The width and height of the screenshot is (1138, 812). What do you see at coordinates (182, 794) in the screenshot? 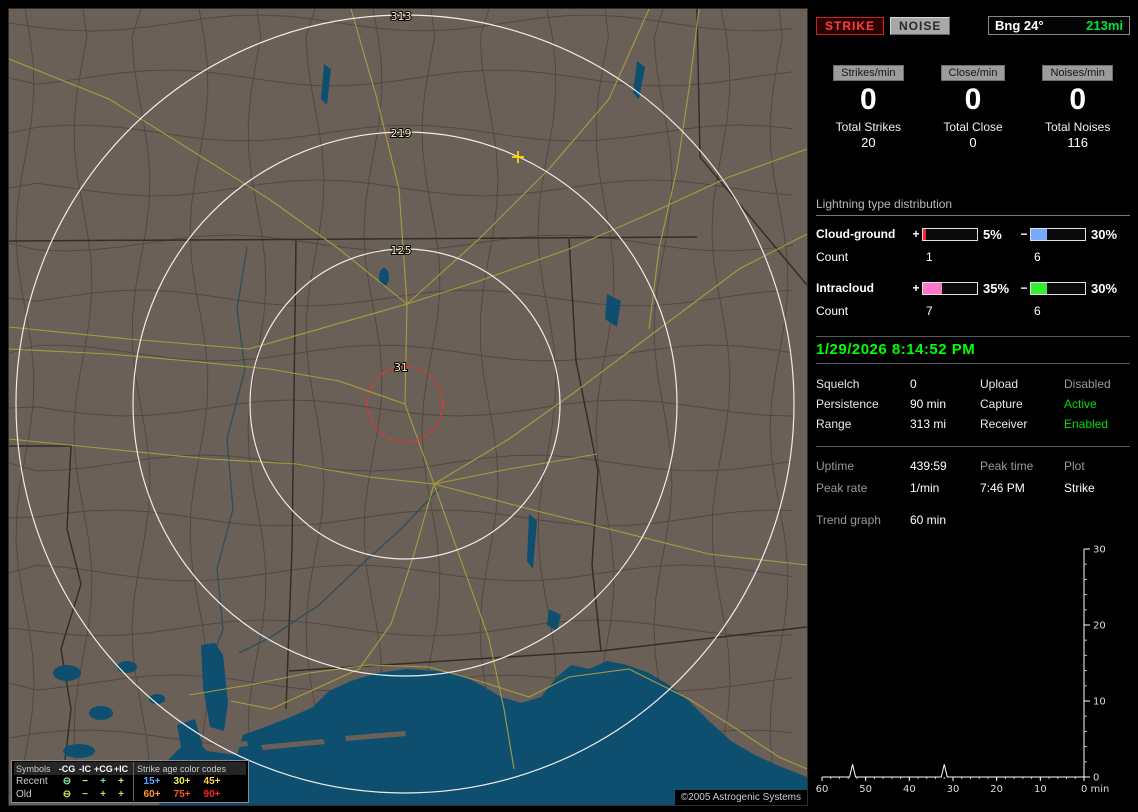
I see `age-code: 75+` at bounding box center [182, 794].